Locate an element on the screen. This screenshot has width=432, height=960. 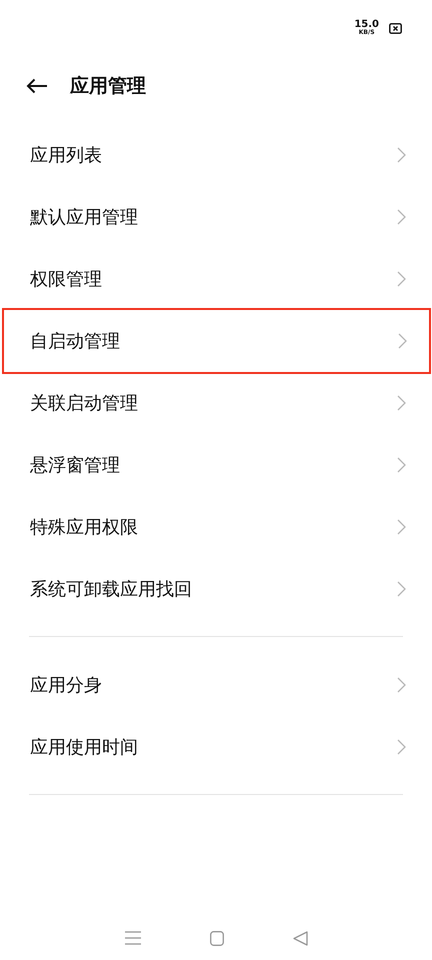
menu-item: 关联启动管理 is located at coordinates (216, 403).